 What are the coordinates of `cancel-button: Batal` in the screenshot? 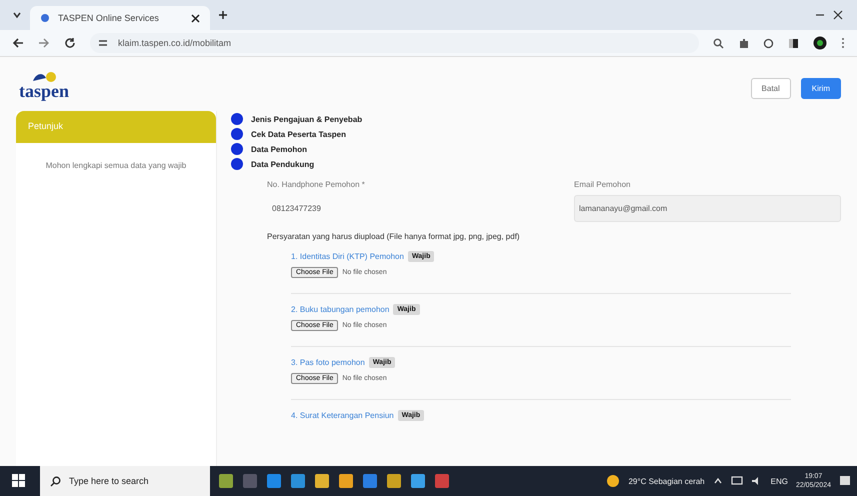 It's located at (770, 88).